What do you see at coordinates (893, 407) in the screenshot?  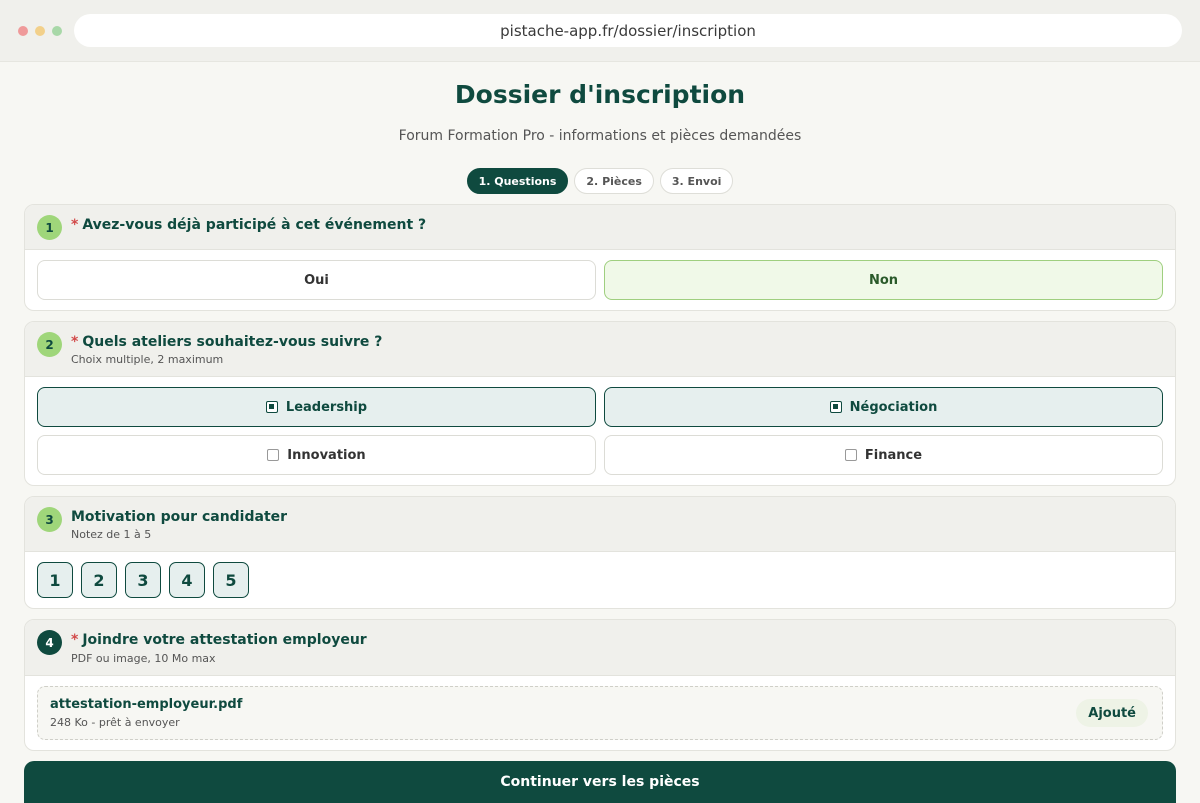 I see `workshop-label: Négociation` at bounding box center [893, 407].